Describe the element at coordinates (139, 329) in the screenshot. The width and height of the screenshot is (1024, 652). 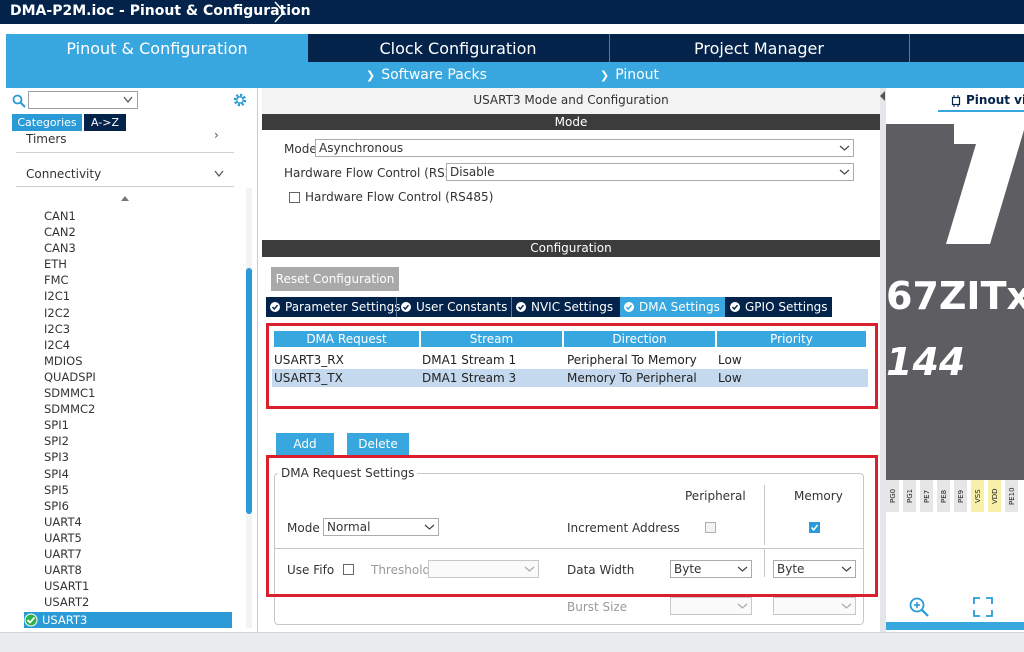
I see `peripheral-item-i2c3: I2C3` at that location.